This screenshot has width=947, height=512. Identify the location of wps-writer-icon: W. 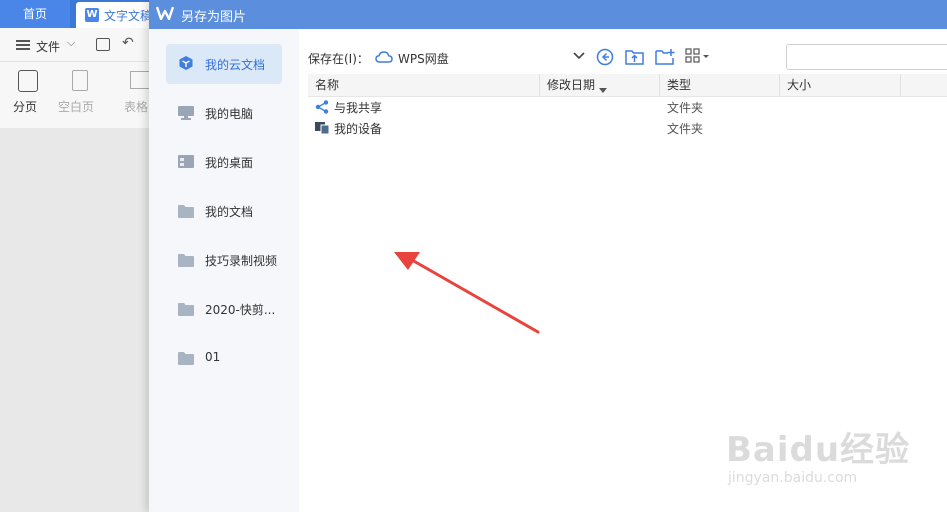
(92, 15).